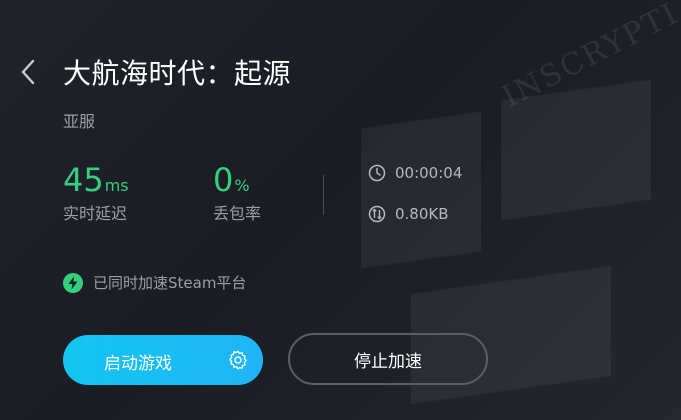  Describe the element at coordinates (95, 213) in the screenshot. I see `latency-label: 实时延迟` at that location.